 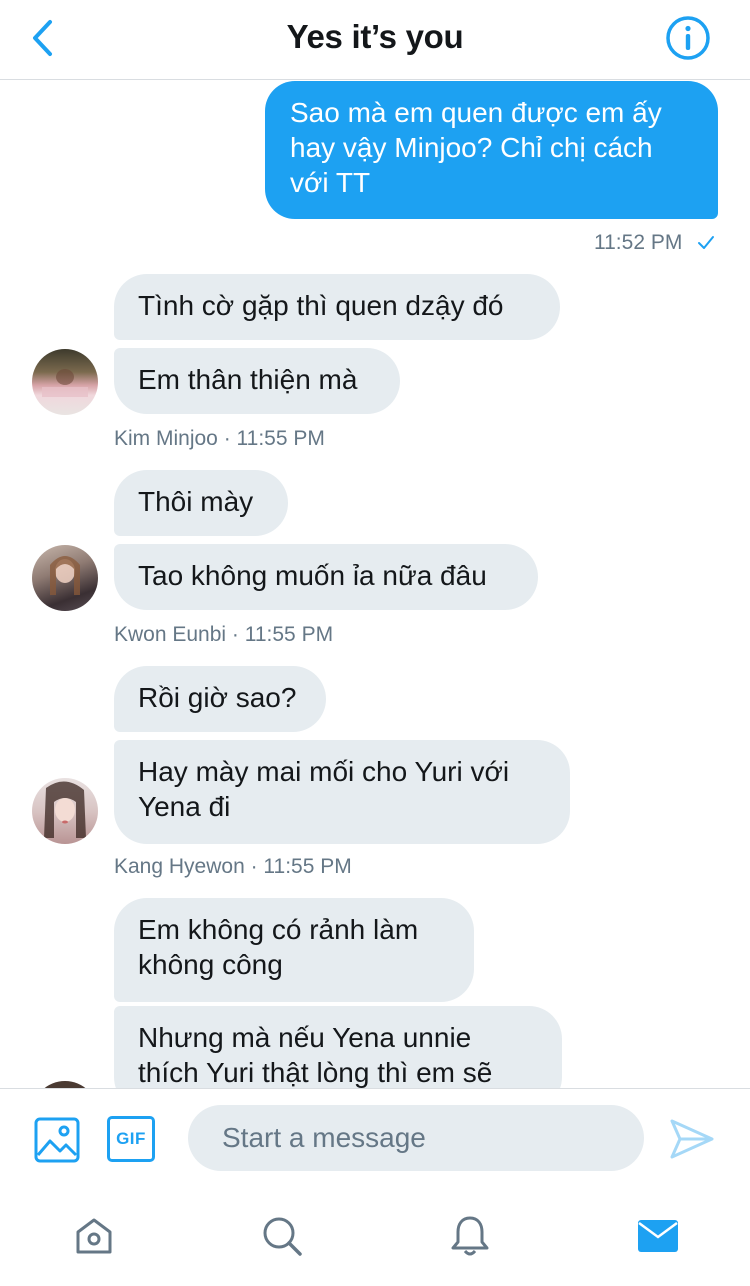 I want to click on gif-button: GIF, so click(x=131, y=1139).